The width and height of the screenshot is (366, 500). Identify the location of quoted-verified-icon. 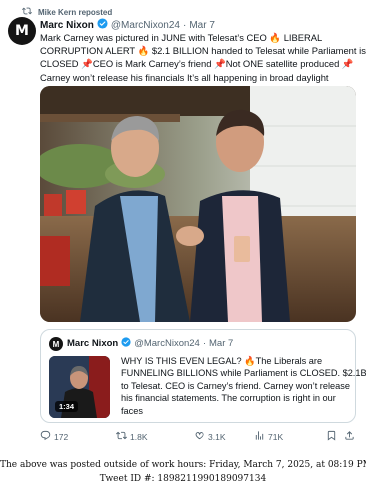
(126, 343).